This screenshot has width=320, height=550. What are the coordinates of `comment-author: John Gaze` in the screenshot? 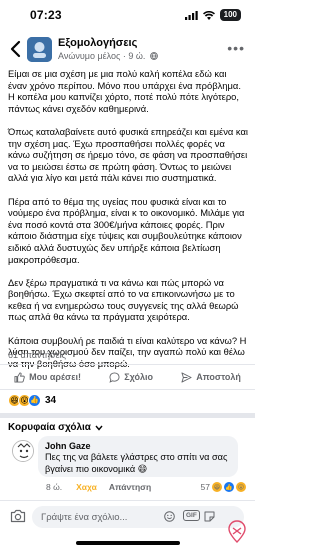 It's located at (138, 446).